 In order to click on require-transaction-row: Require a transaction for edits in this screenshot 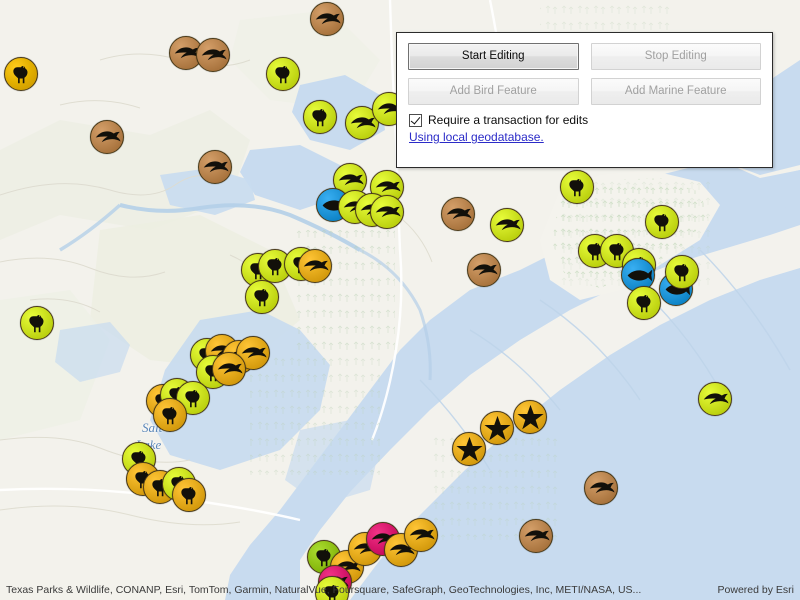, I will do `click(585, 120)`.